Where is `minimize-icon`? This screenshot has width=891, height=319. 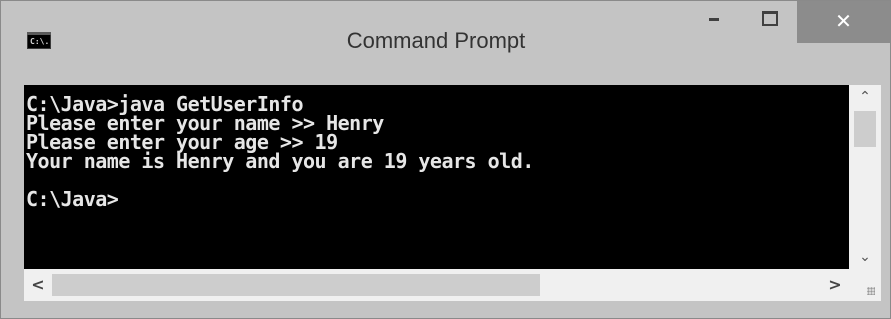
minimize-icon is located at coordinates (714, 19).